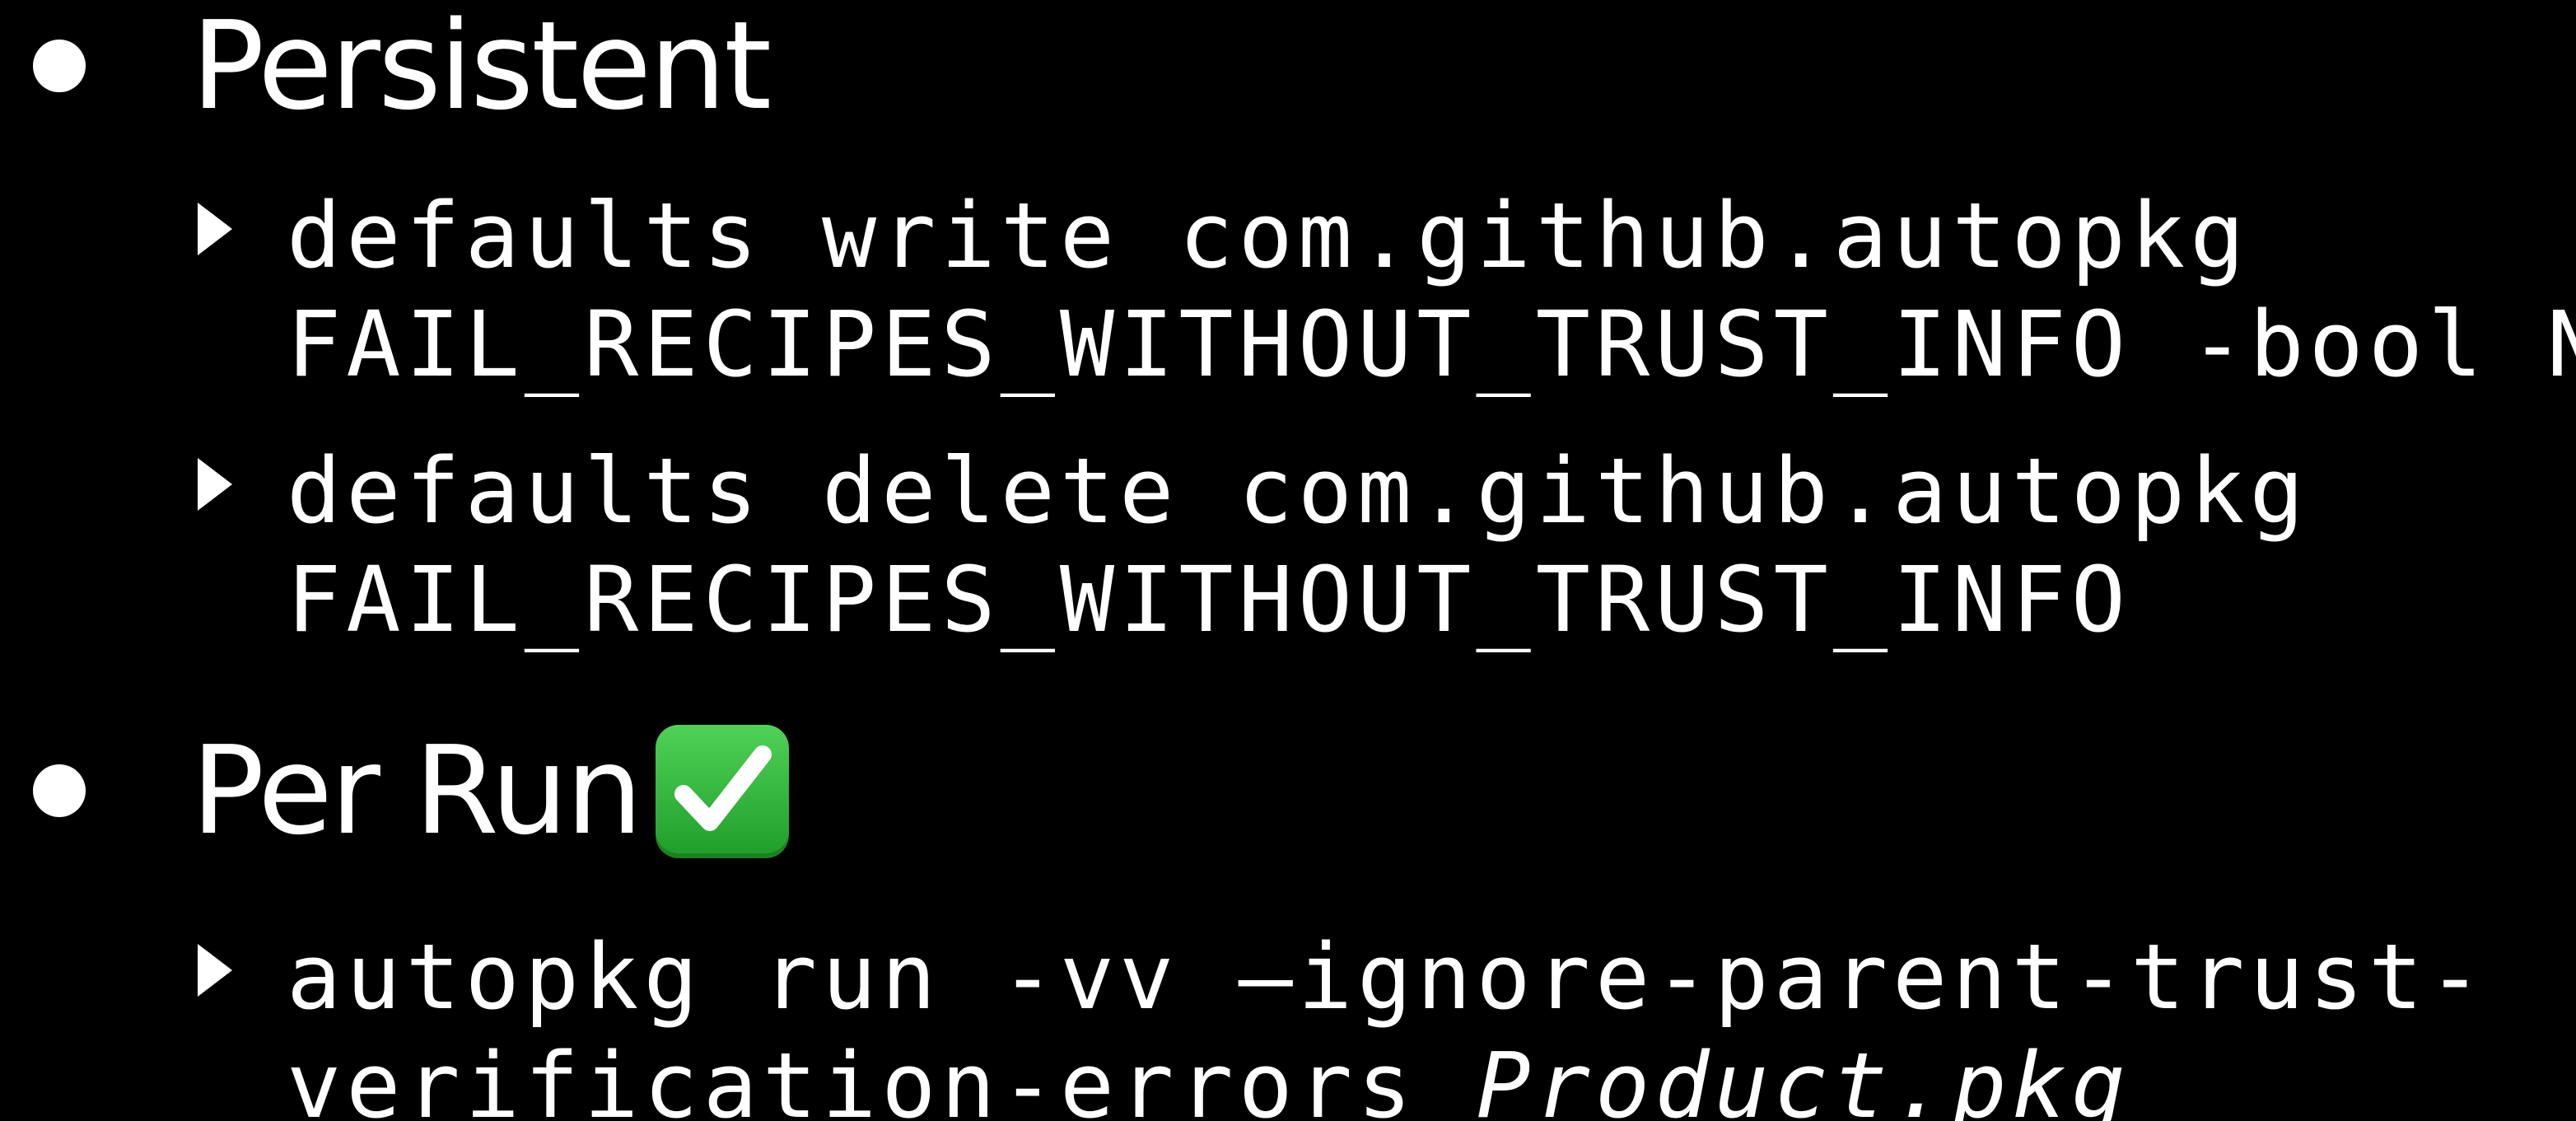 The width and height of the screenshot is (2576, 1121). What do you see at coordinates (1268, 235) in the screenshot?
I see `code-line: defaults write com.github.autopkg` at bounding box center [1268, 235].